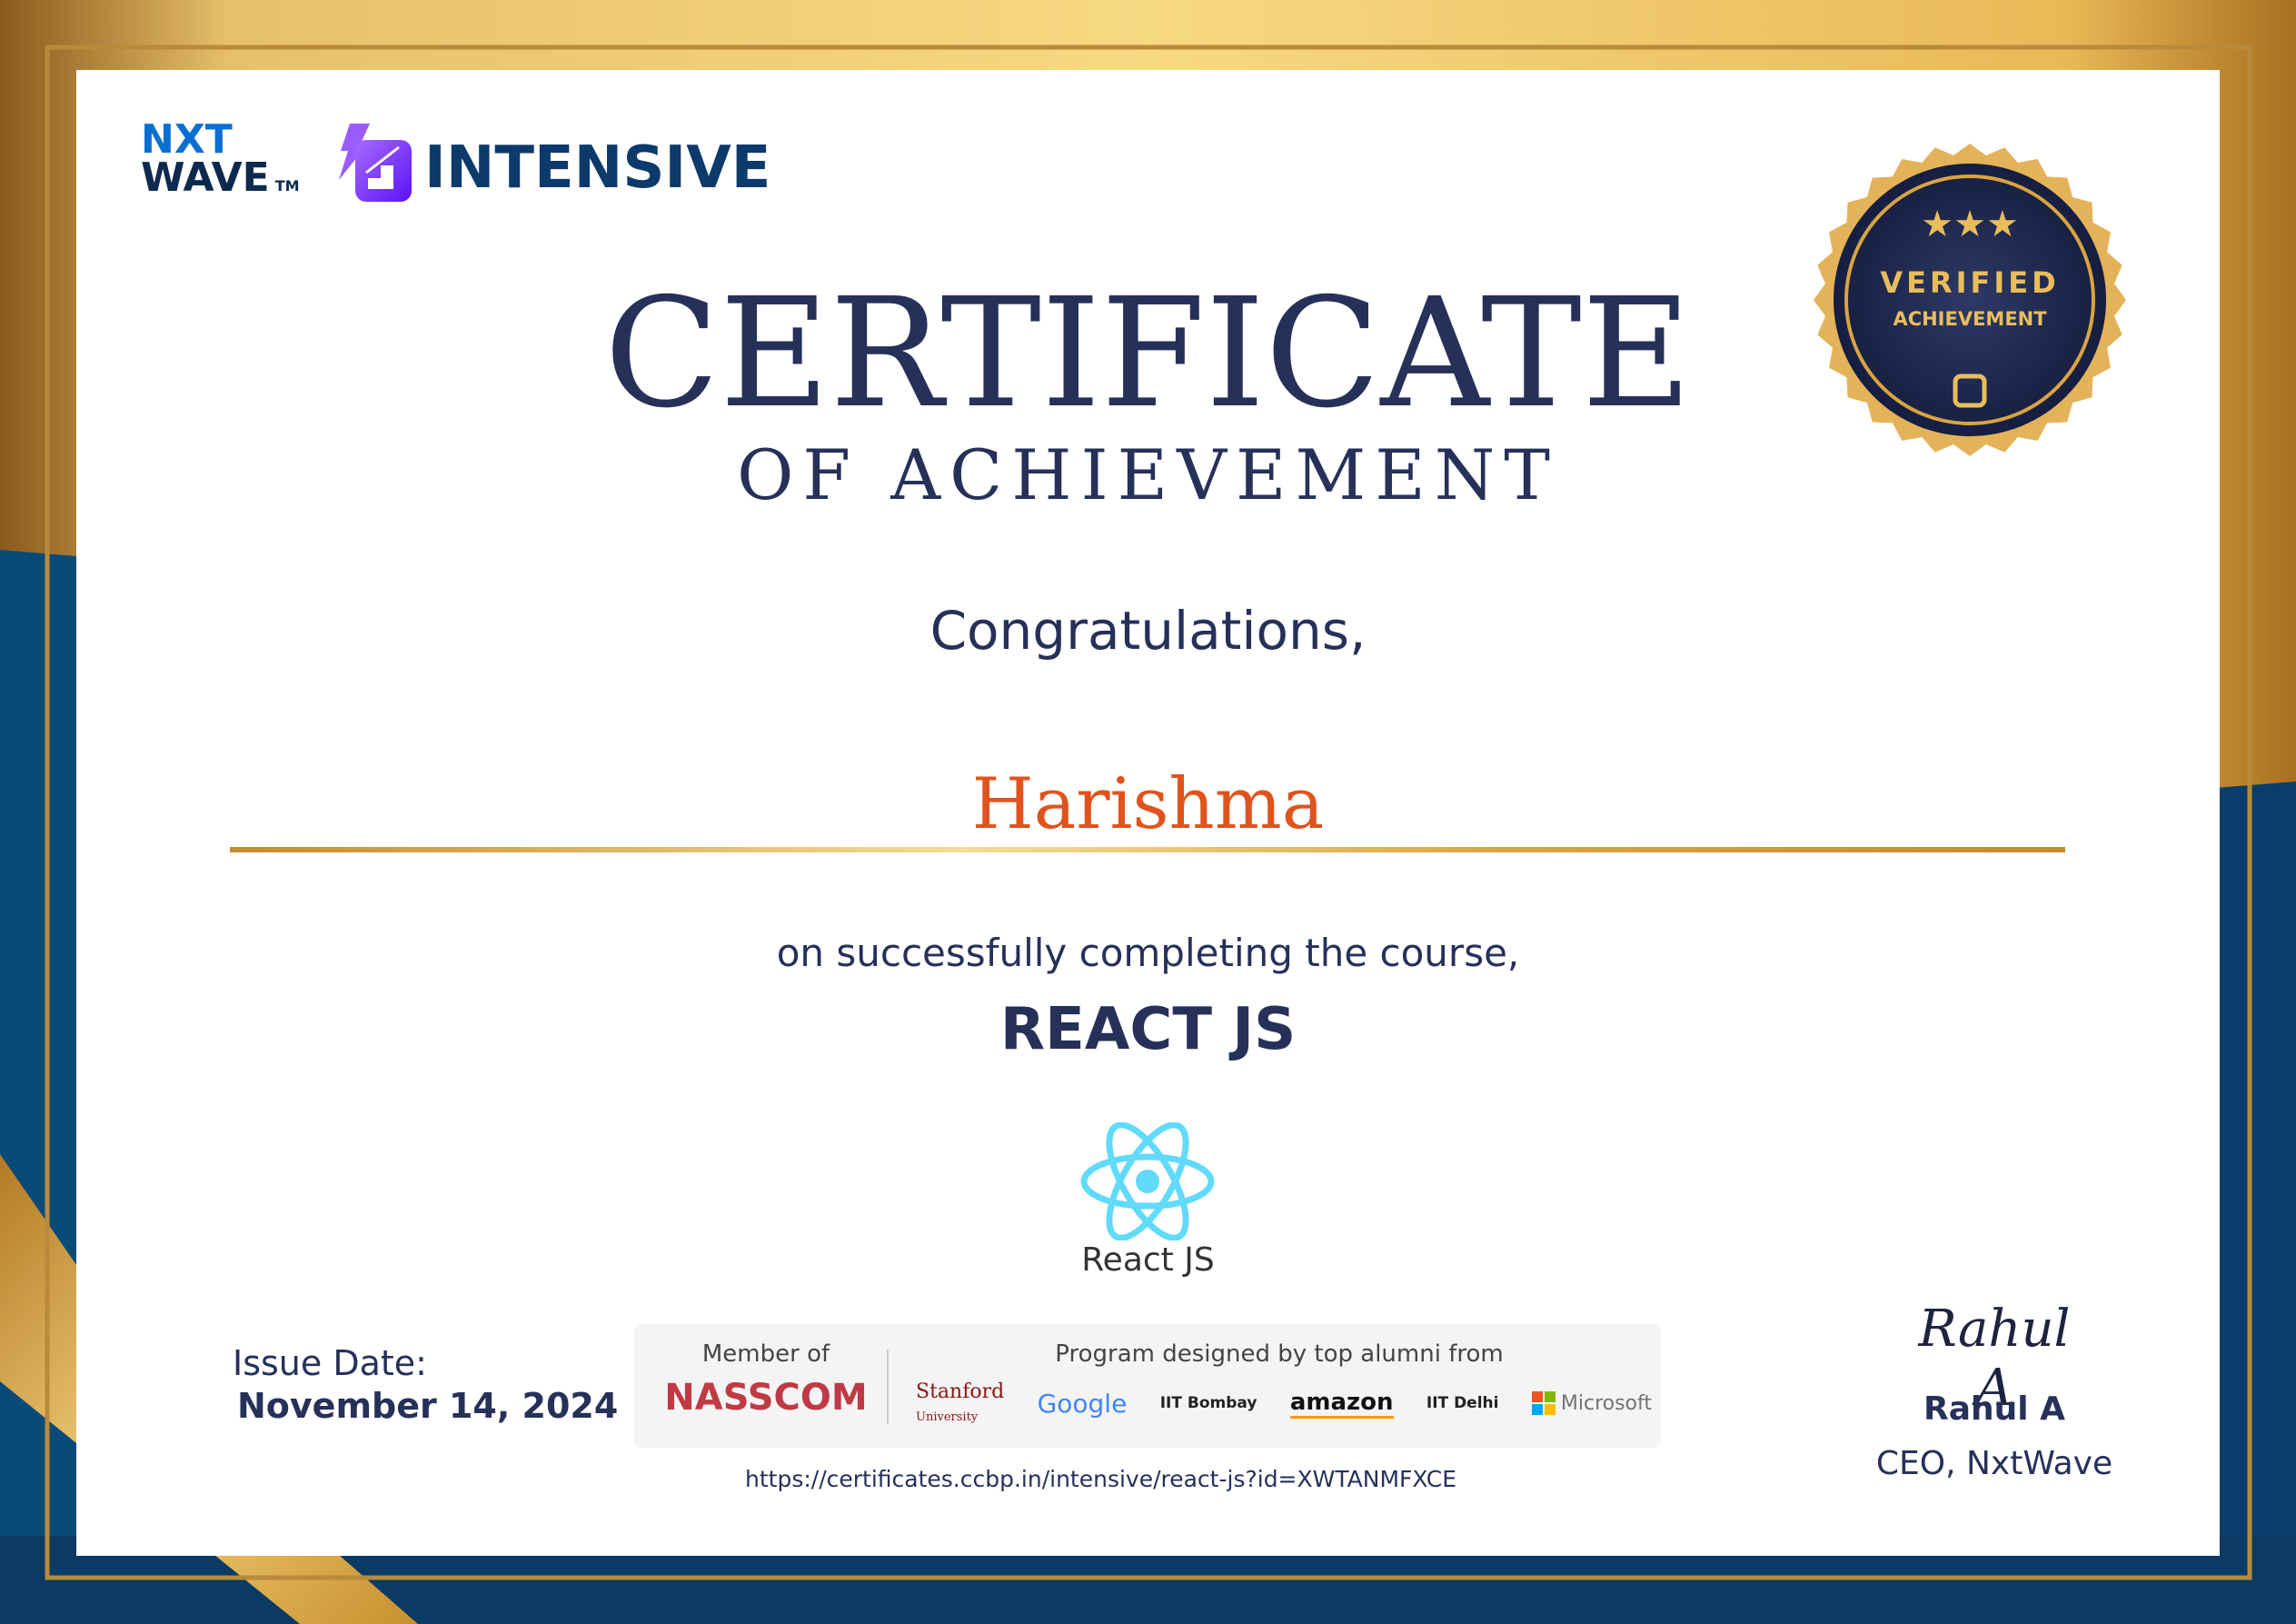 The height and width of the screenshot is (1624, 2296). What do you see at coordinates (1147, 849) in the screenshot?
I see `name-underline` at bounding box center [1147, 849].